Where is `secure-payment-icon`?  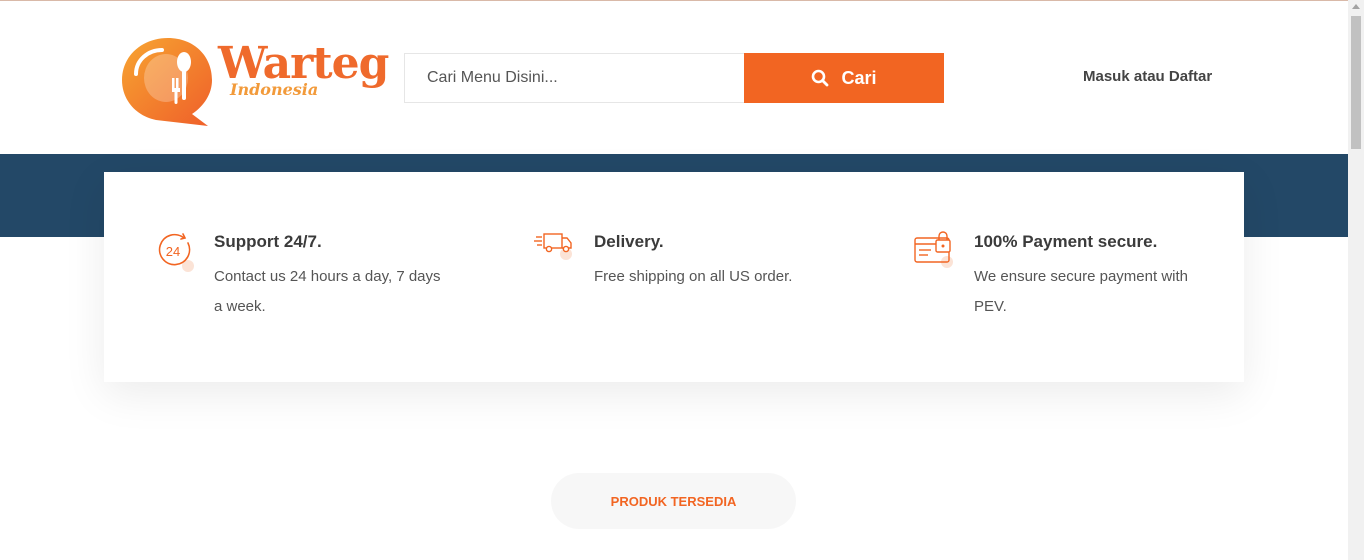
secure-payment-icon is located at coordinates (933, 249).